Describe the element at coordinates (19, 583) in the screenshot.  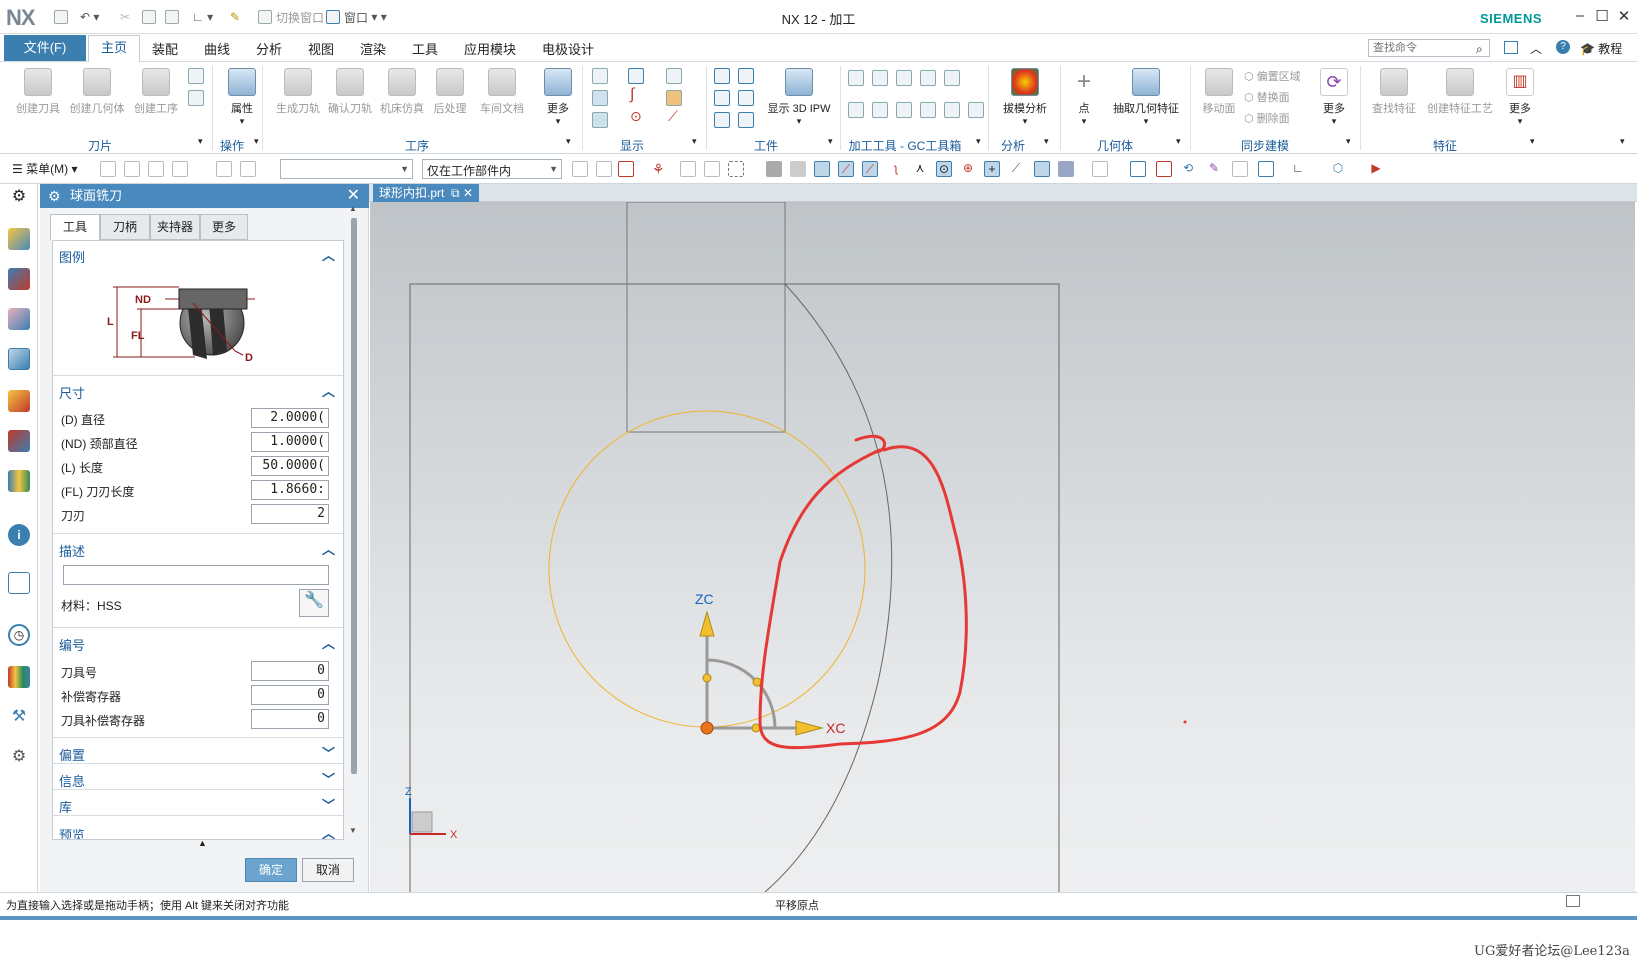
I see `web-browser-icon` at that location.